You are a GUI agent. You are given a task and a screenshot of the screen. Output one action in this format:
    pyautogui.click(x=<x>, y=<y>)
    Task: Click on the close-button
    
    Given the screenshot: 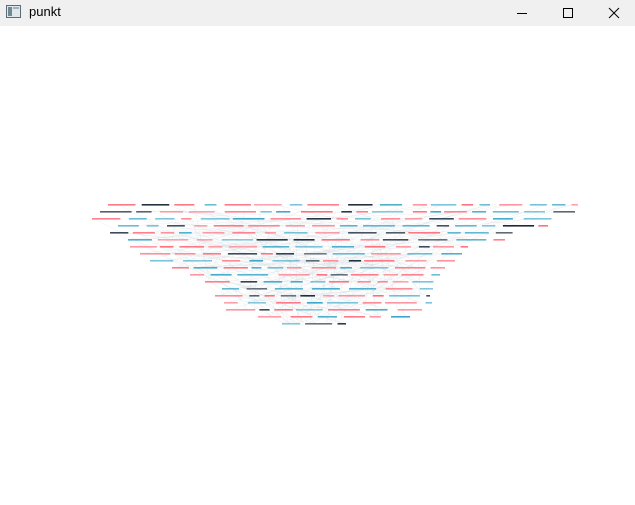 What is the action you would take?
    pyautogui.click(x=613, y=13)
    